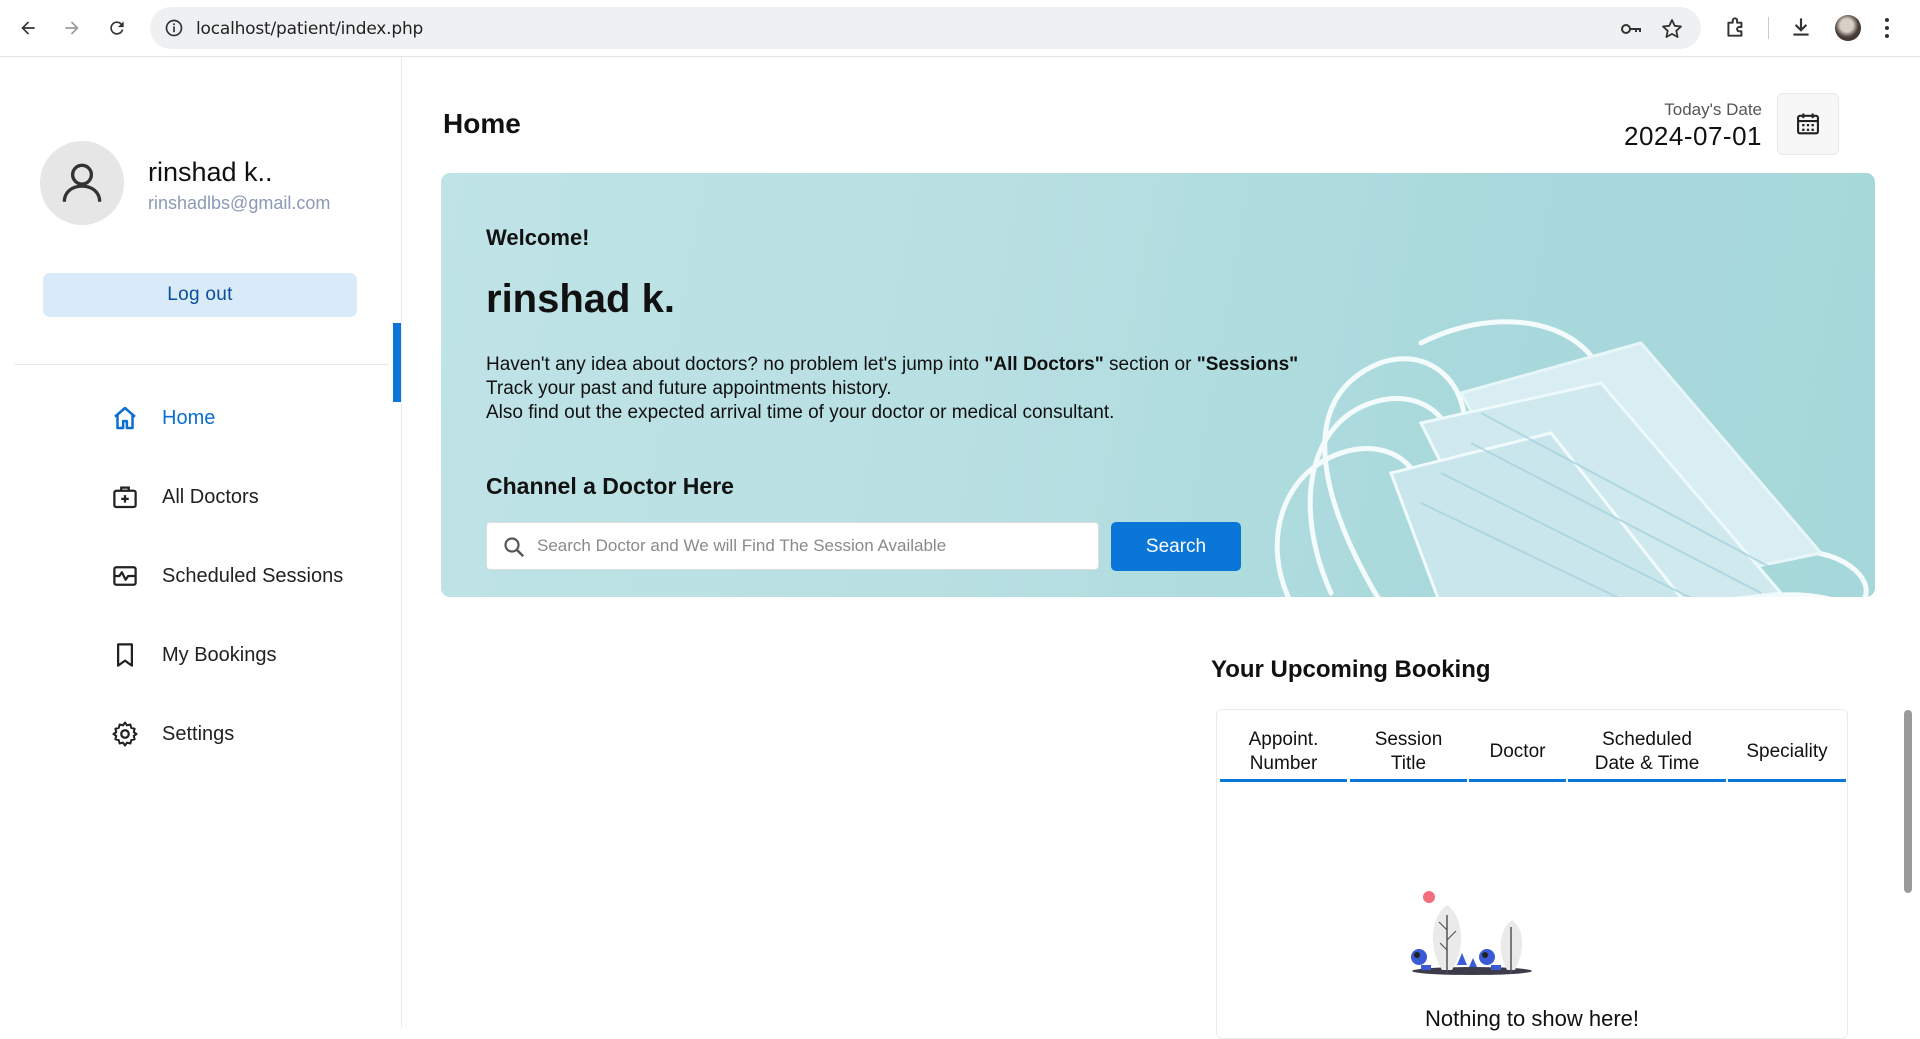 The height and width of the screenshot is (1039, 1920). I want to click on header-line: Speciality, so click(1787, 751).